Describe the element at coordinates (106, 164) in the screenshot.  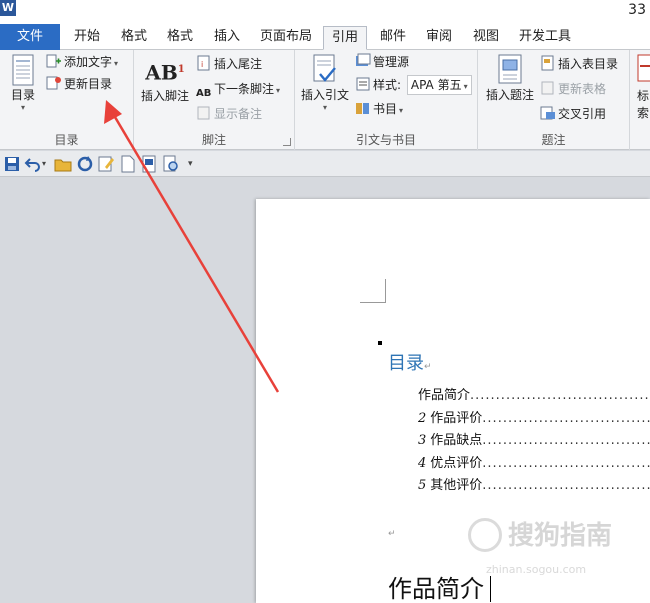
I see `edit-icon` at that location.